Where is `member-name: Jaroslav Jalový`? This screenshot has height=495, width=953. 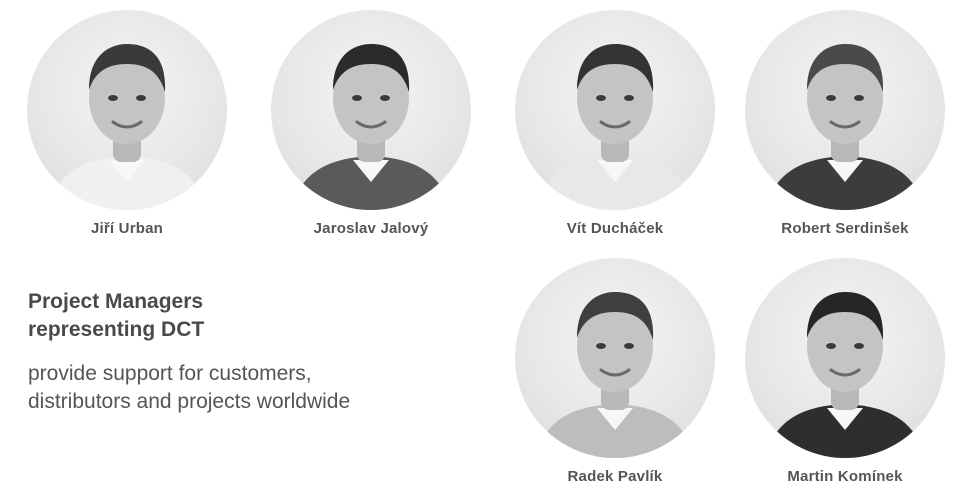
member-name: Jaroslav Jalový is located at coordinates (371, 228).